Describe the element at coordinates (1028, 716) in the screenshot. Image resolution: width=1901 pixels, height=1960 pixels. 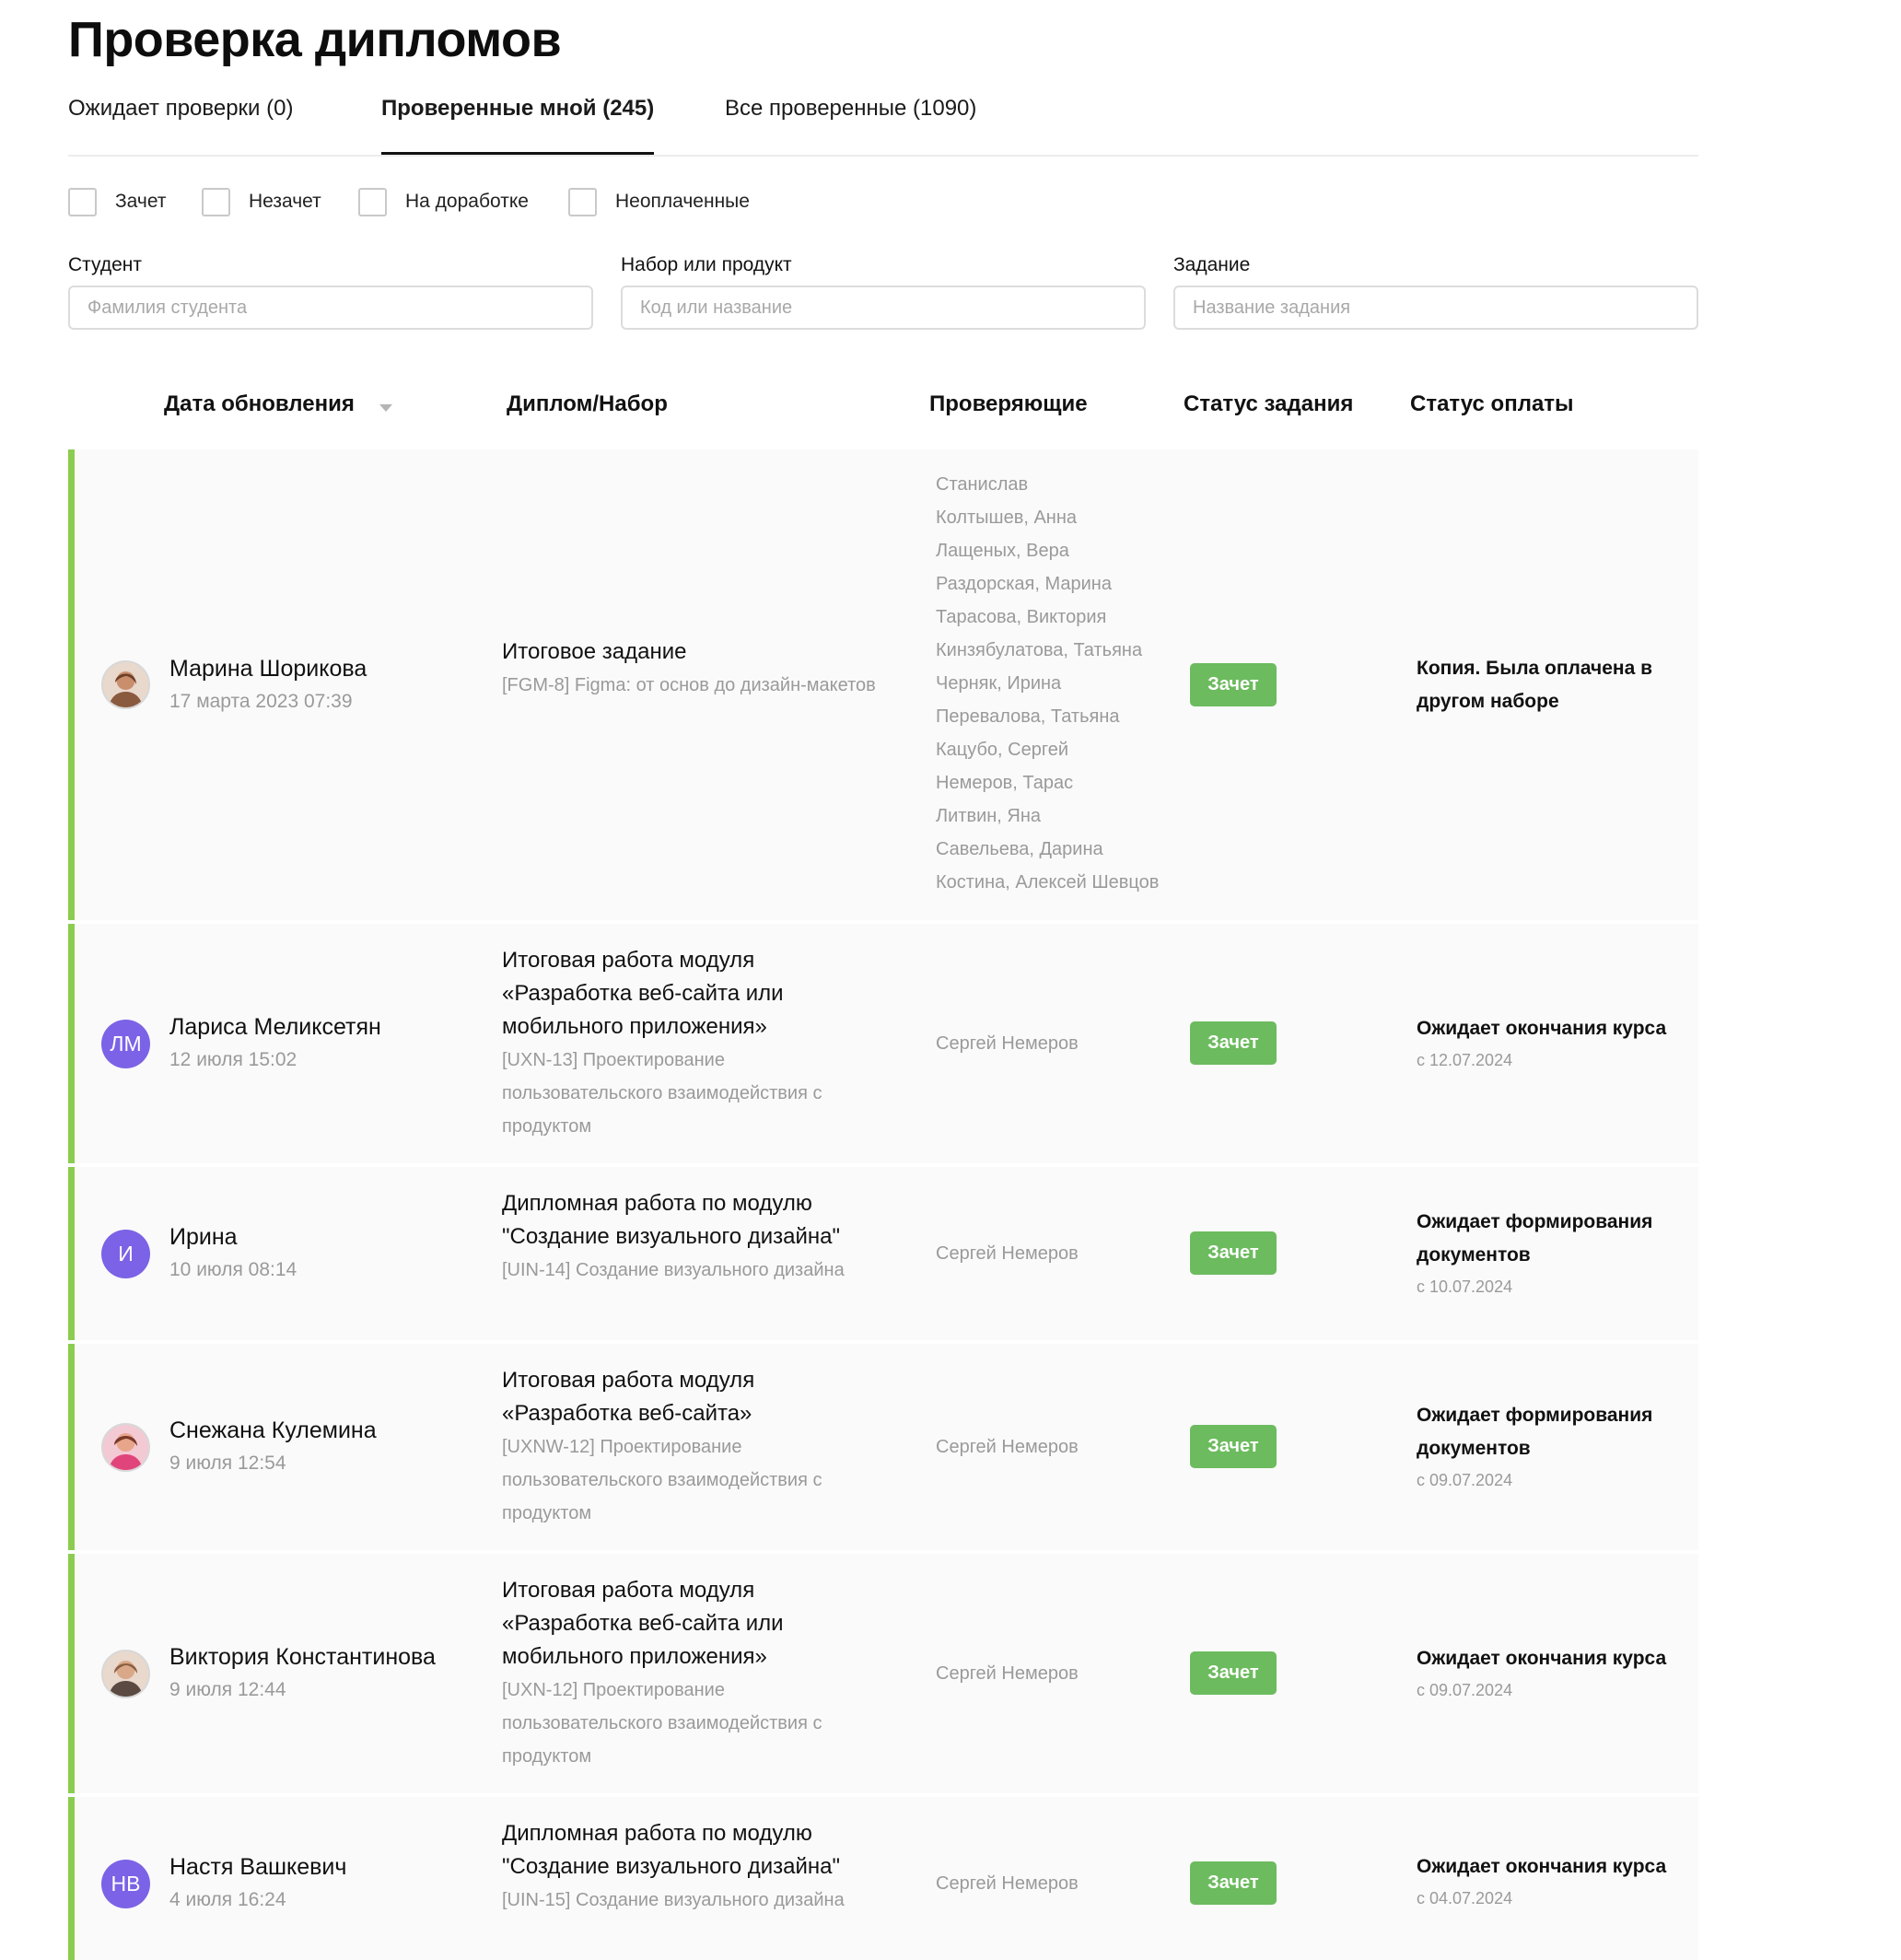
I see `reviewer-line: Перевалова, Татьяна` at that location.